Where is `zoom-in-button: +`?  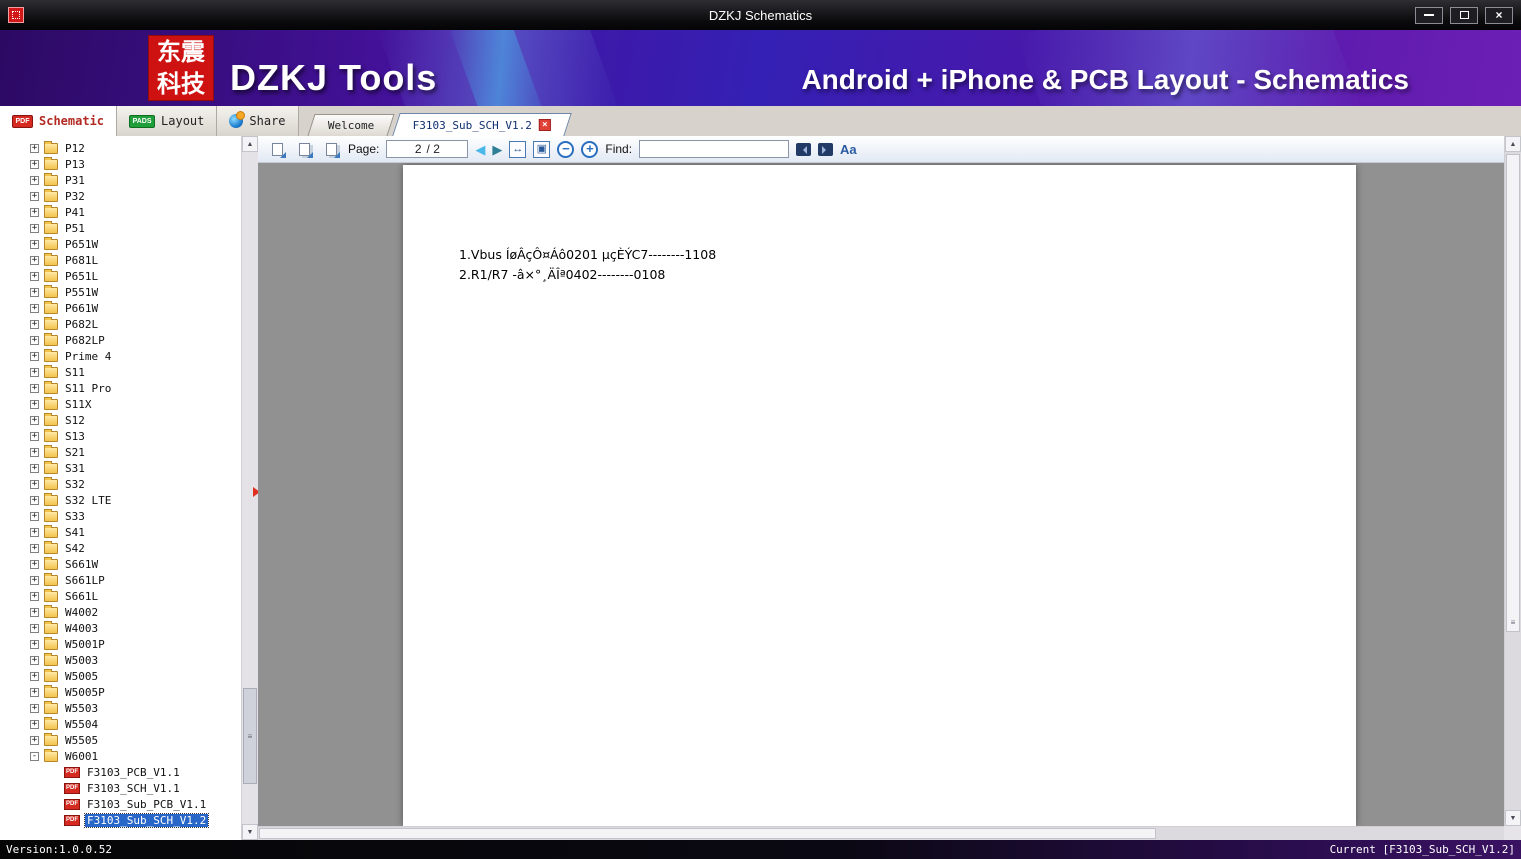 zoom-in-button: + is located at coordinates (590, 149).